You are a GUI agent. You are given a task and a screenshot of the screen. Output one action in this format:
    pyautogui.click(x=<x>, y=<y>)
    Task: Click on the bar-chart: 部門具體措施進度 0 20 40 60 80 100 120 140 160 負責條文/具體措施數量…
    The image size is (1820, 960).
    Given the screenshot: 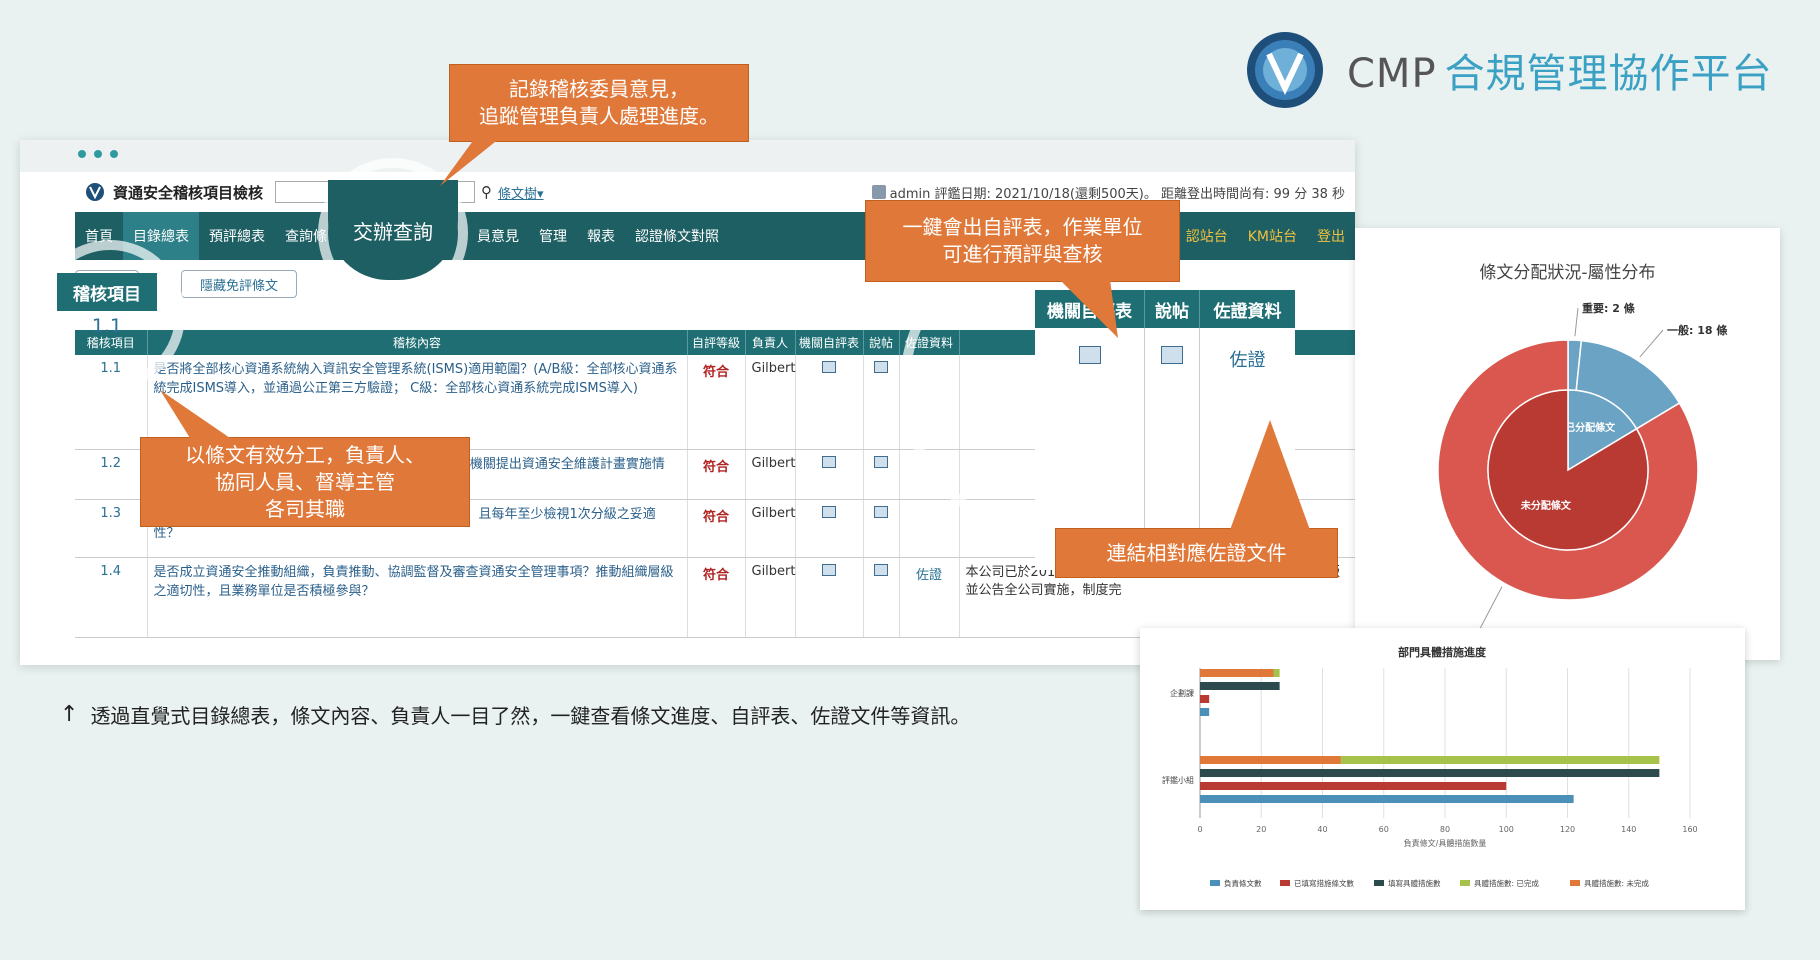 What is the action you would take?
    pyautogui.click(x=1430, y=766)
    